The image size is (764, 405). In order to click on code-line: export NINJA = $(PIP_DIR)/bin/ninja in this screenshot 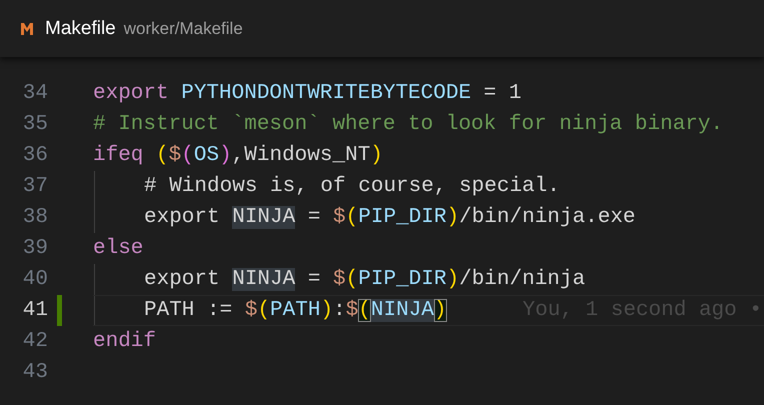, I will do `click(365, 279)`.